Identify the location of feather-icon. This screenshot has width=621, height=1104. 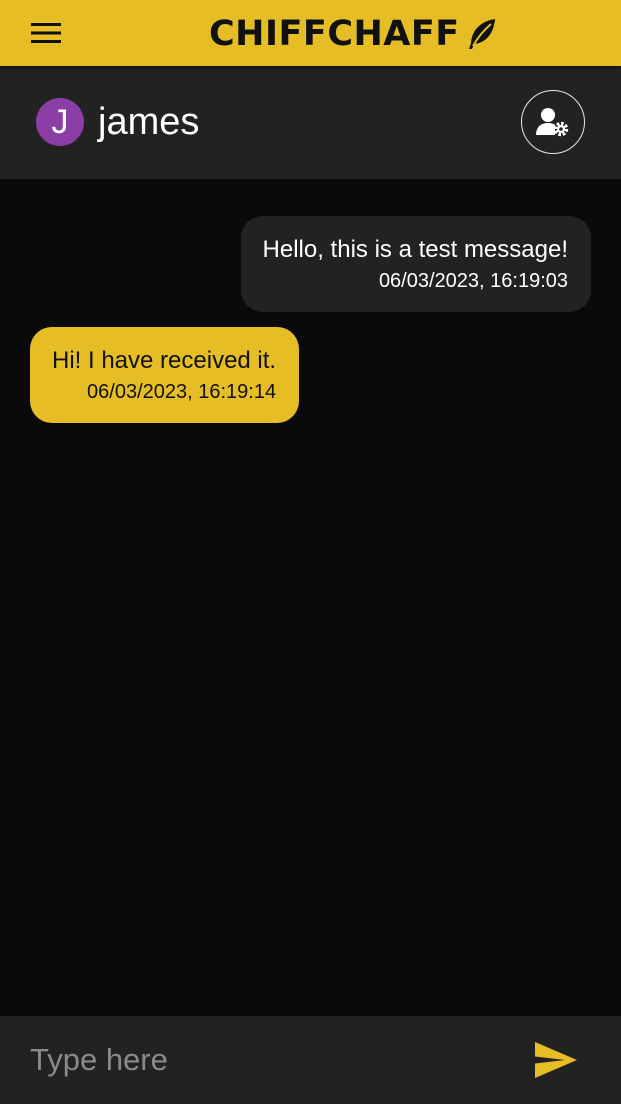
(481, 34).